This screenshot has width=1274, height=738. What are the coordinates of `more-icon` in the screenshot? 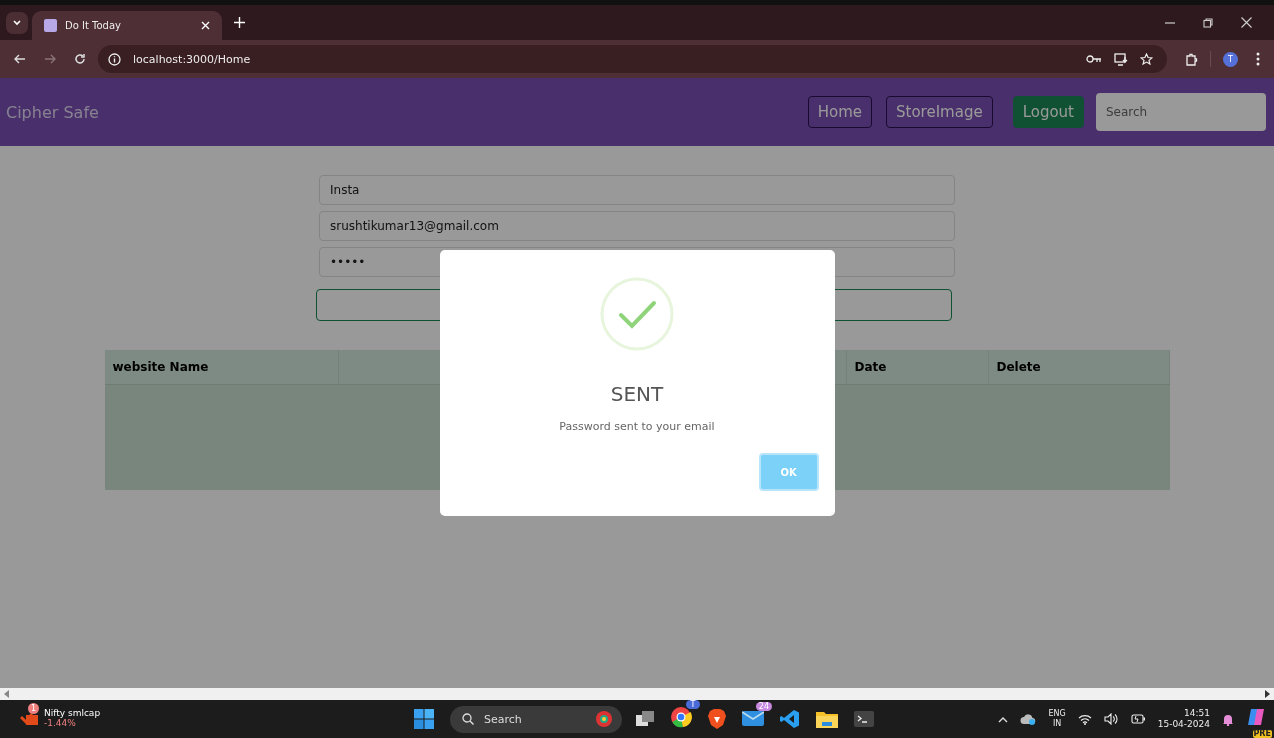 It's located at (1258, 59).